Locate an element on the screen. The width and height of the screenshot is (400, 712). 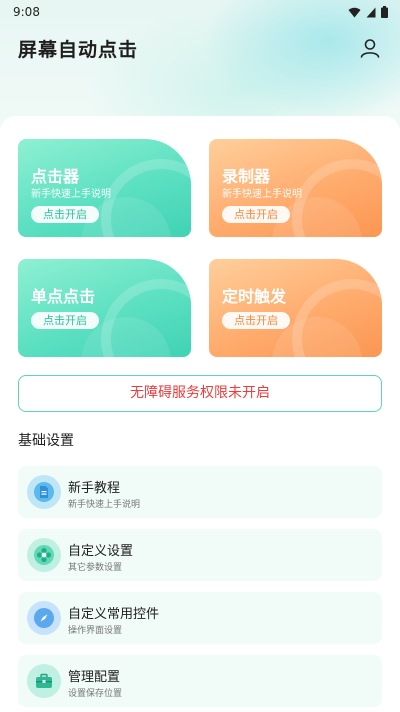
list-item-title: 自定义常用控件 is located at coordinates (114, 614).